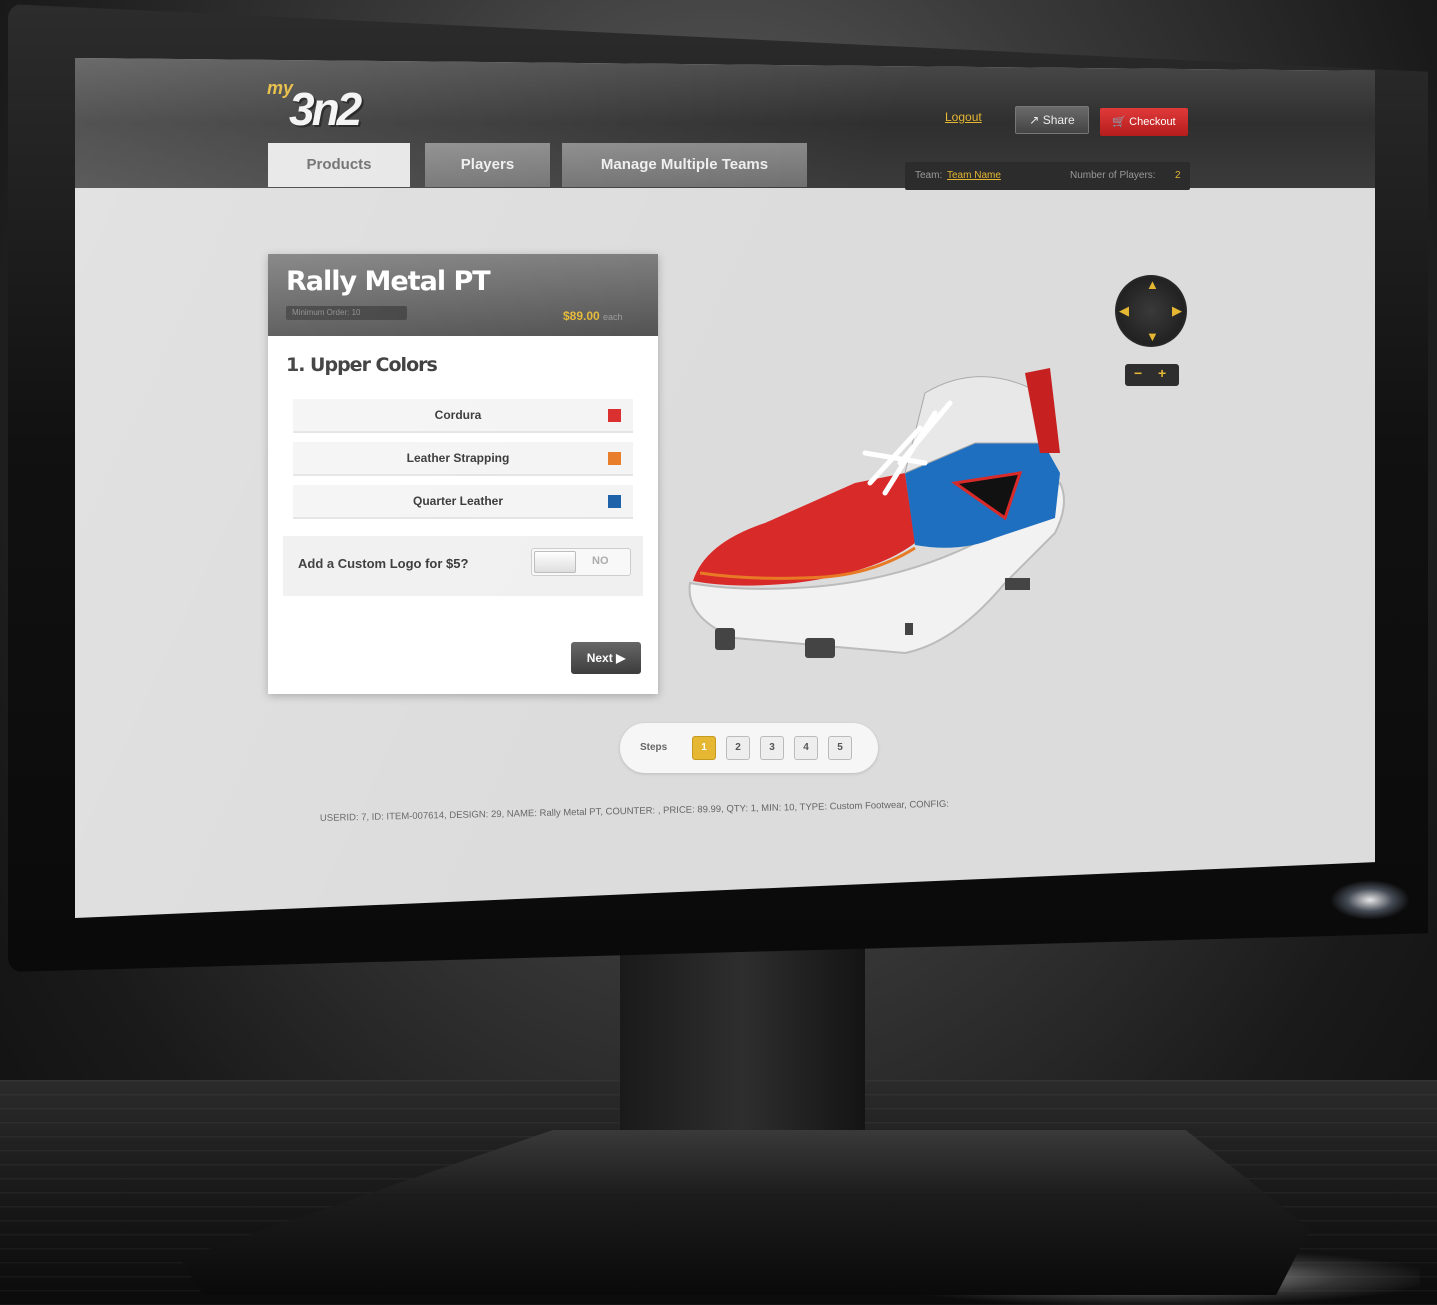  Describe the element at coordinates (1152, 122) in the screenshot. I see `checkout-label: Checkout` at that location.